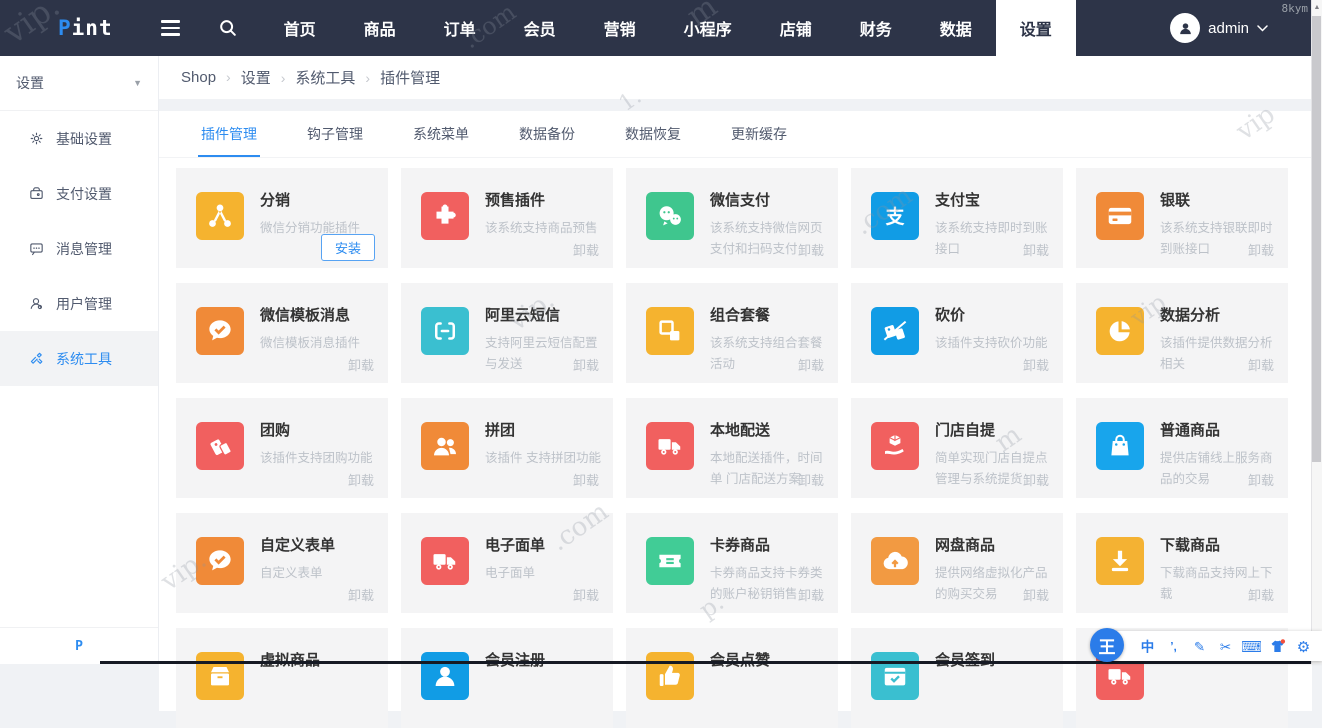  I want to click on logo-rest: int, so click(92, 28).